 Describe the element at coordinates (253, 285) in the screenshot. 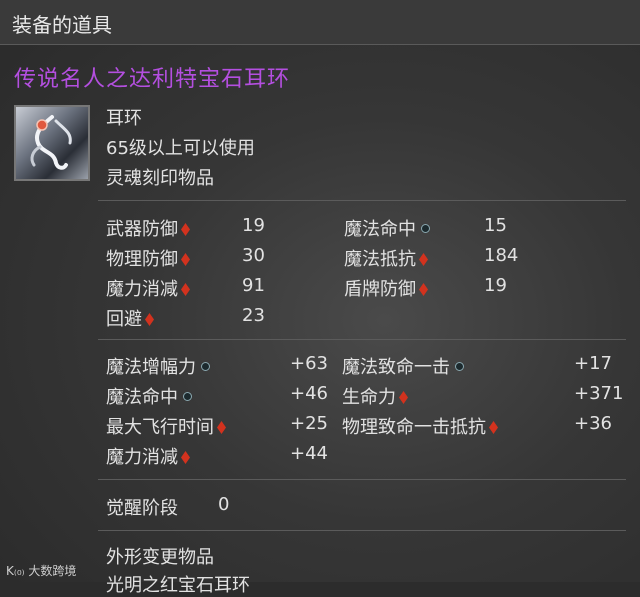

I see `stat-value: 91` at that location.